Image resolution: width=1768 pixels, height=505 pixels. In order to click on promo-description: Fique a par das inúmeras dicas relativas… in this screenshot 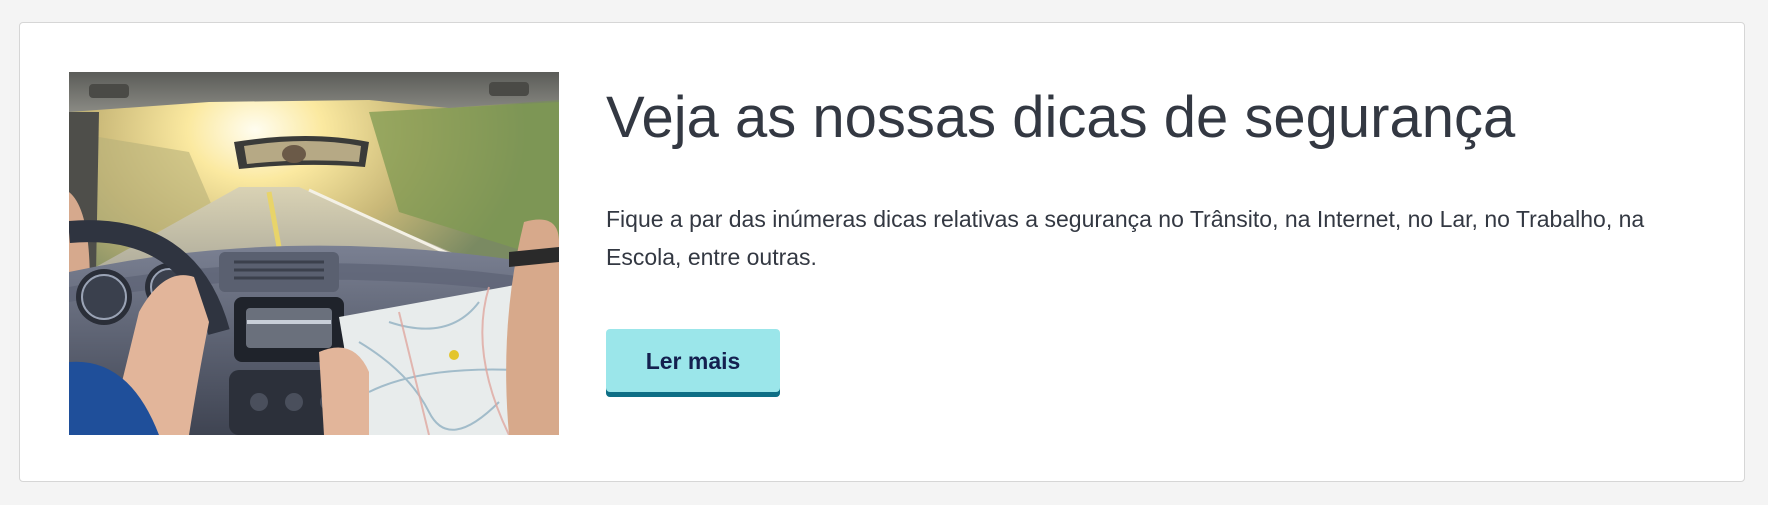, I will do `click(1125, 237)`.